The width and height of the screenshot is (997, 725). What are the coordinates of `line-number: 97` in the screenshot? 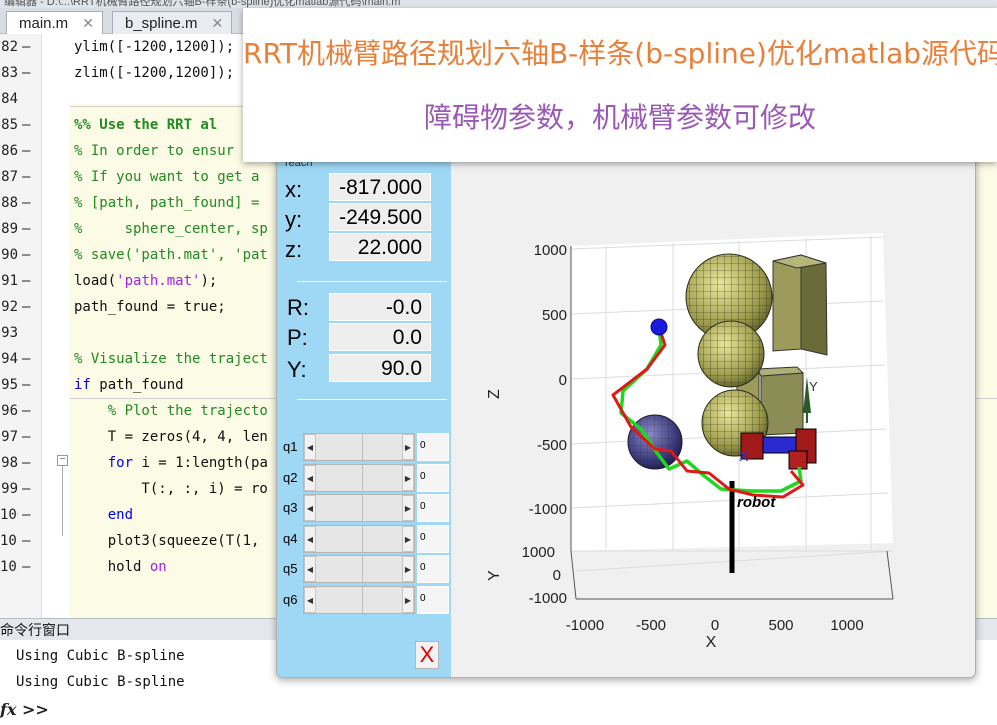 It's located at (9, 437).